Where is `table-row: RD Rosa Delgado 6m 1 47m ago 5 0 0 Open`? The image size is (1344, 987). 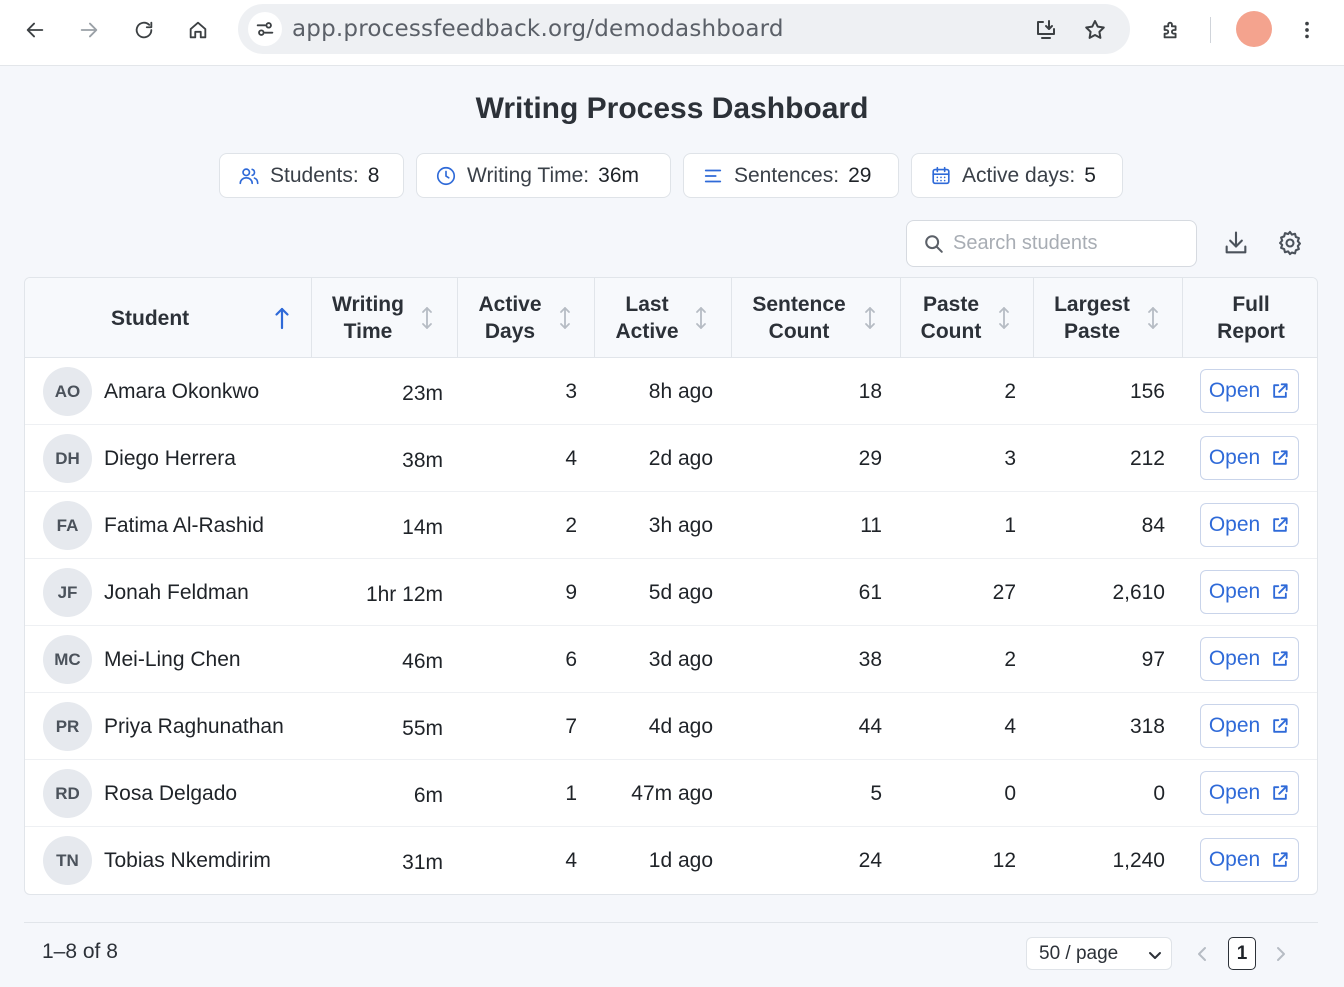
table-row: RD Rosa Delgado 6m 1 47m ago 5 0 0 Open is located at coordinates (671, 793).